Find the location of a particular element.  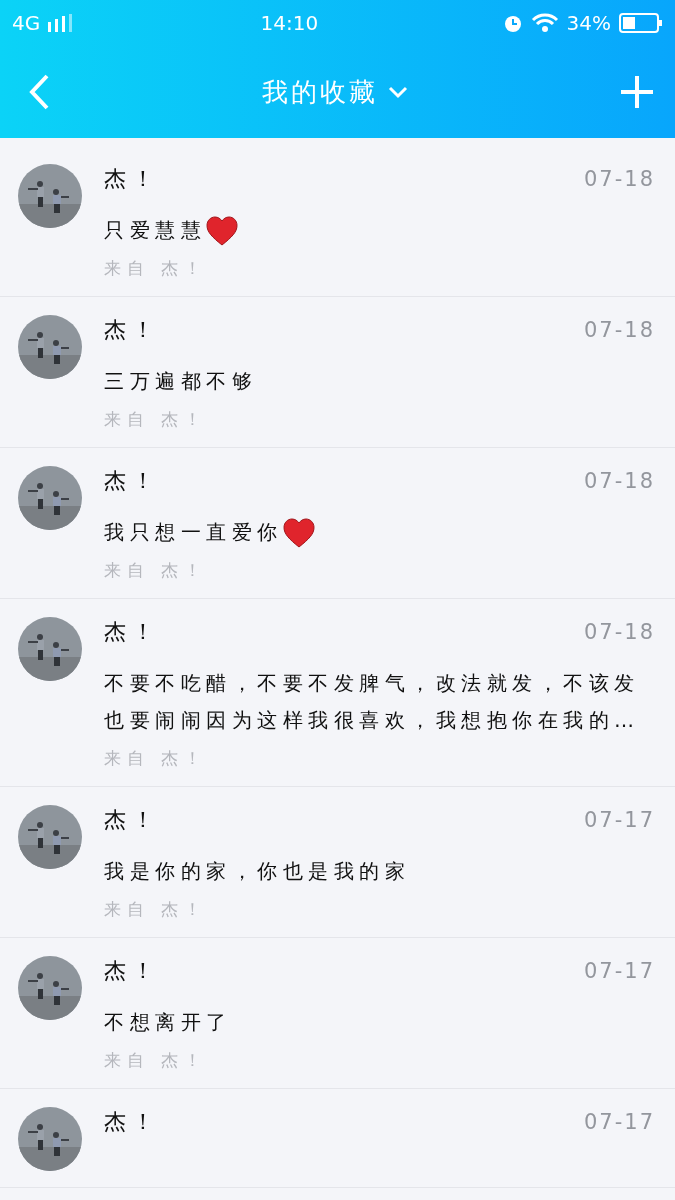

battery-icon is located at coordinates (641, 23).